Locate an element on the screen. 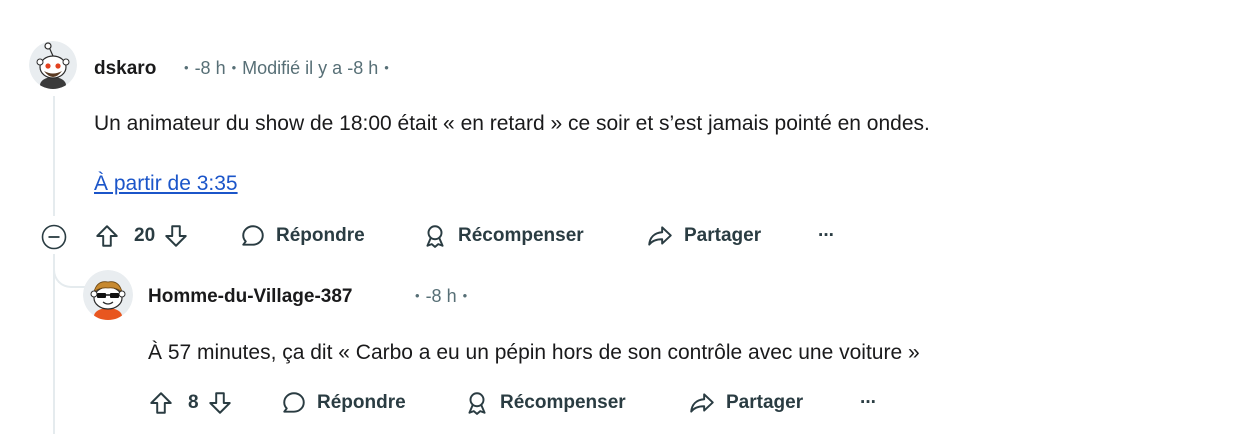 The image size is (1254, 434). vote-controls: 20 is located at coordinates (141, 236).